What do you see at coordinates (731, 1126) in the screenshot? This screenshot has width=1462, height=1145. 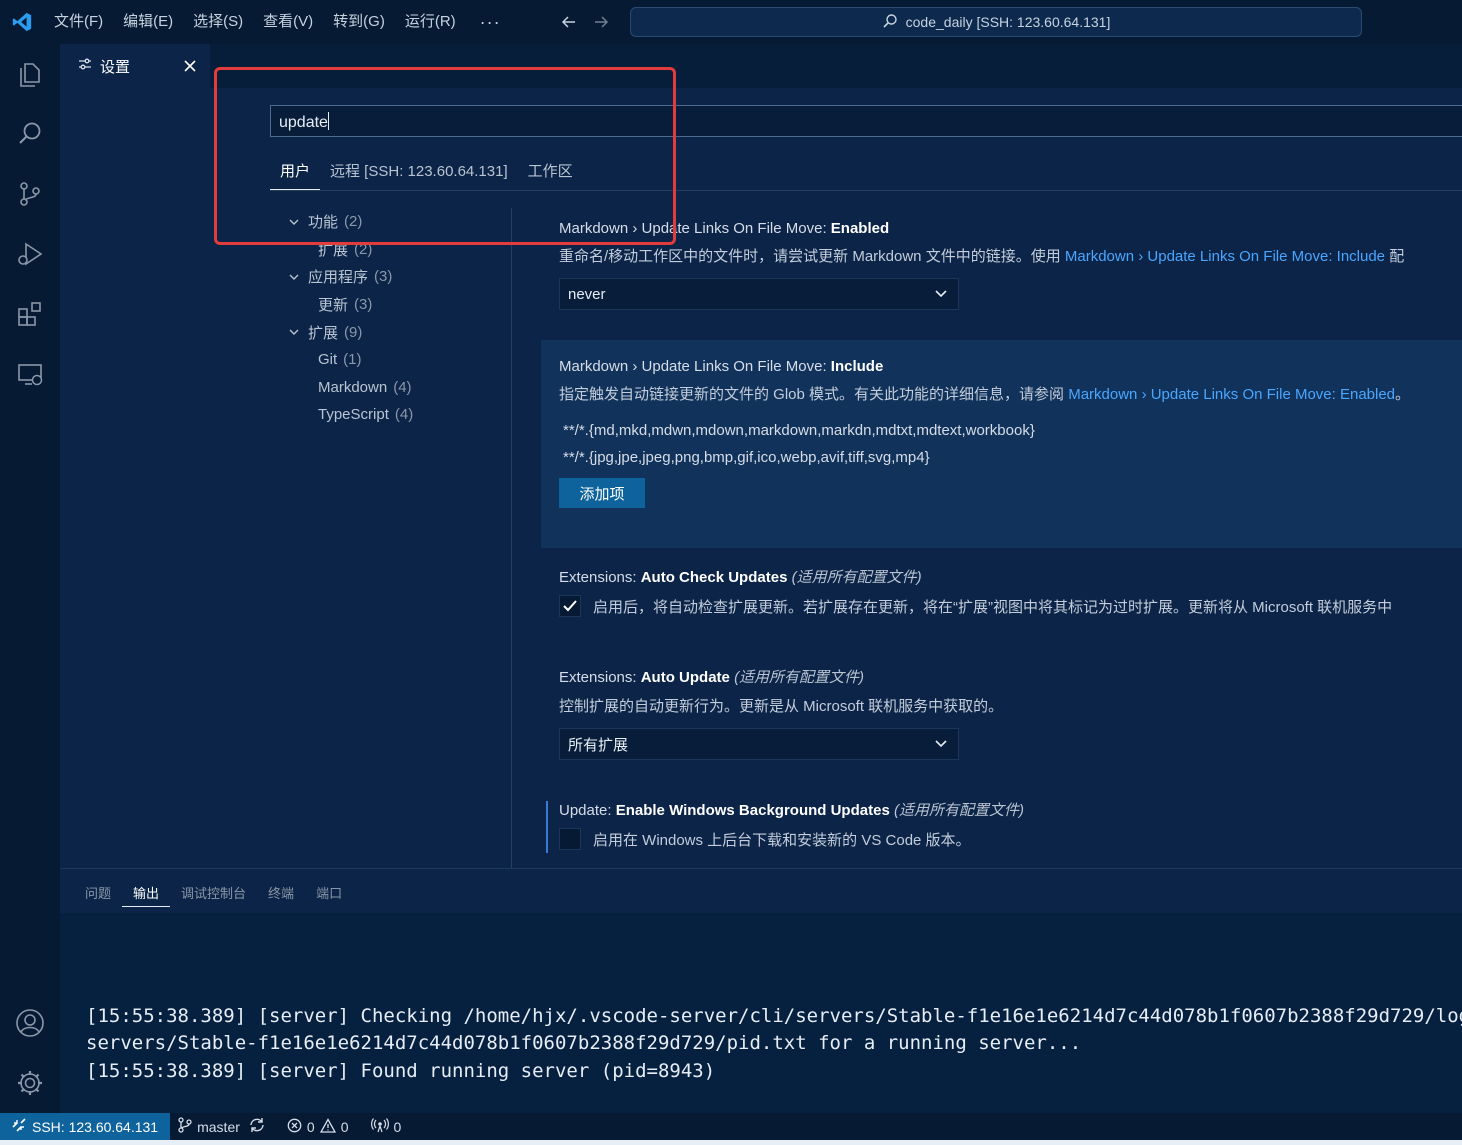 I see `status-bar: SSH: 123.60.64.131 master 0 0 0` at bounding box center [731, 1126].